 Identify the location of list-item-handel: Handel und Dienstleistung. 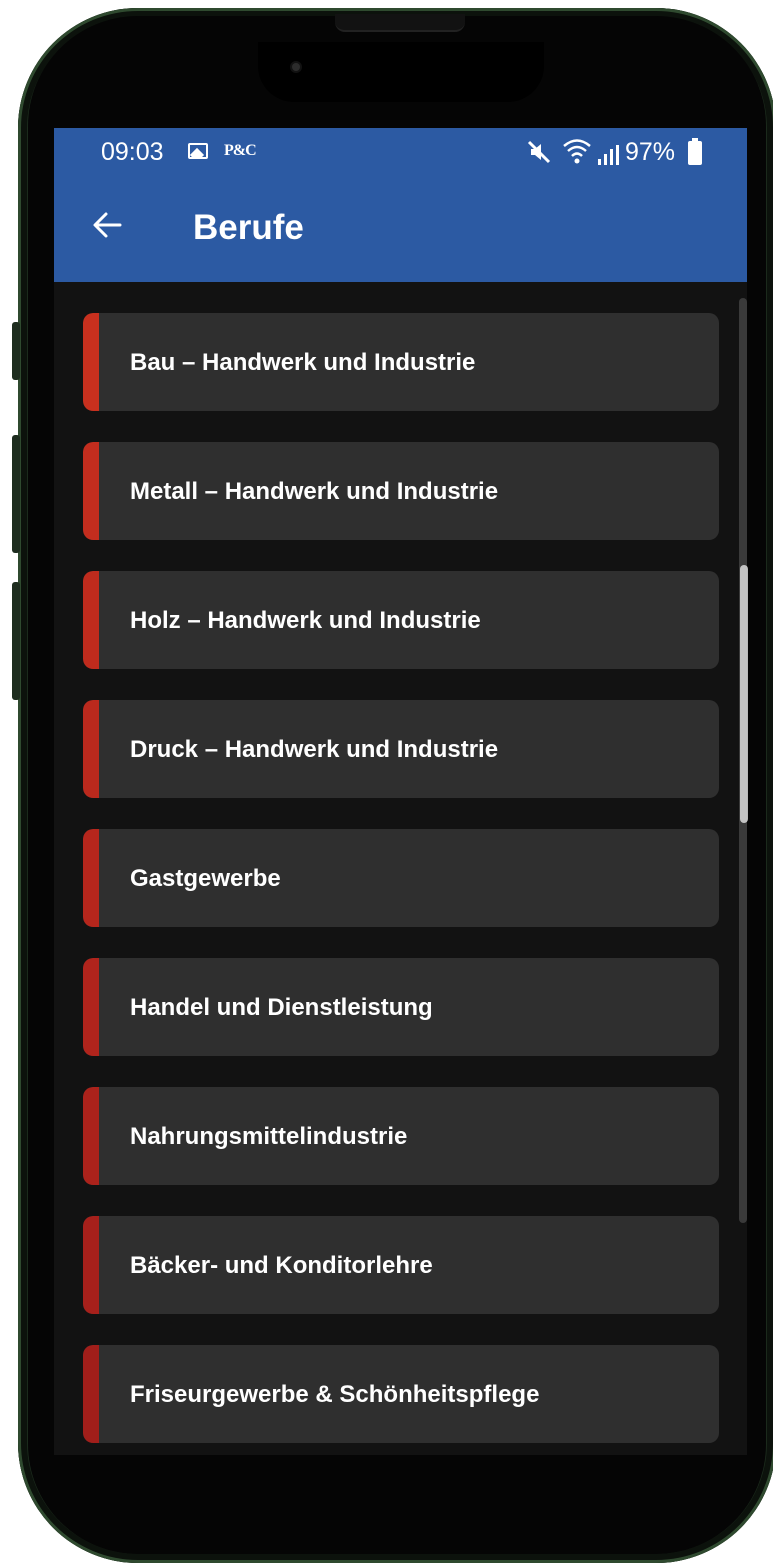
(401, 1007).